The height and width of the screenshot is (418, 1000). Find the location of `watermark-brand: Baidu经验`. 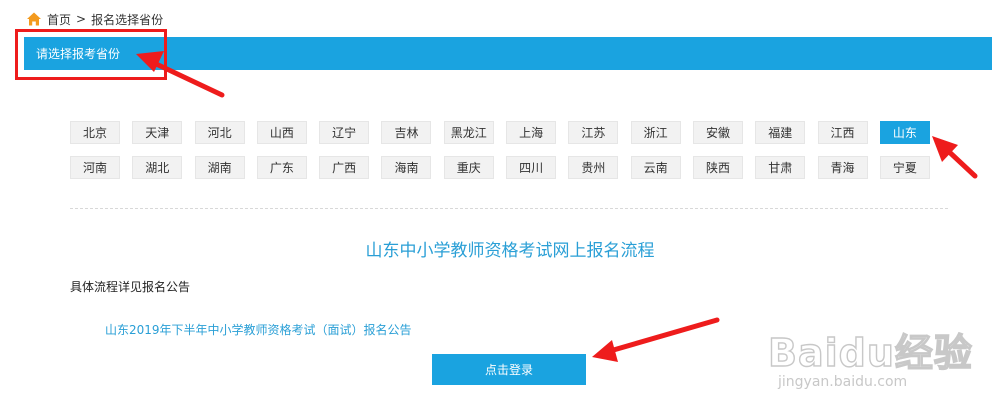

watermark-brand: Baidu经验 is located at coordinates (870, 352).